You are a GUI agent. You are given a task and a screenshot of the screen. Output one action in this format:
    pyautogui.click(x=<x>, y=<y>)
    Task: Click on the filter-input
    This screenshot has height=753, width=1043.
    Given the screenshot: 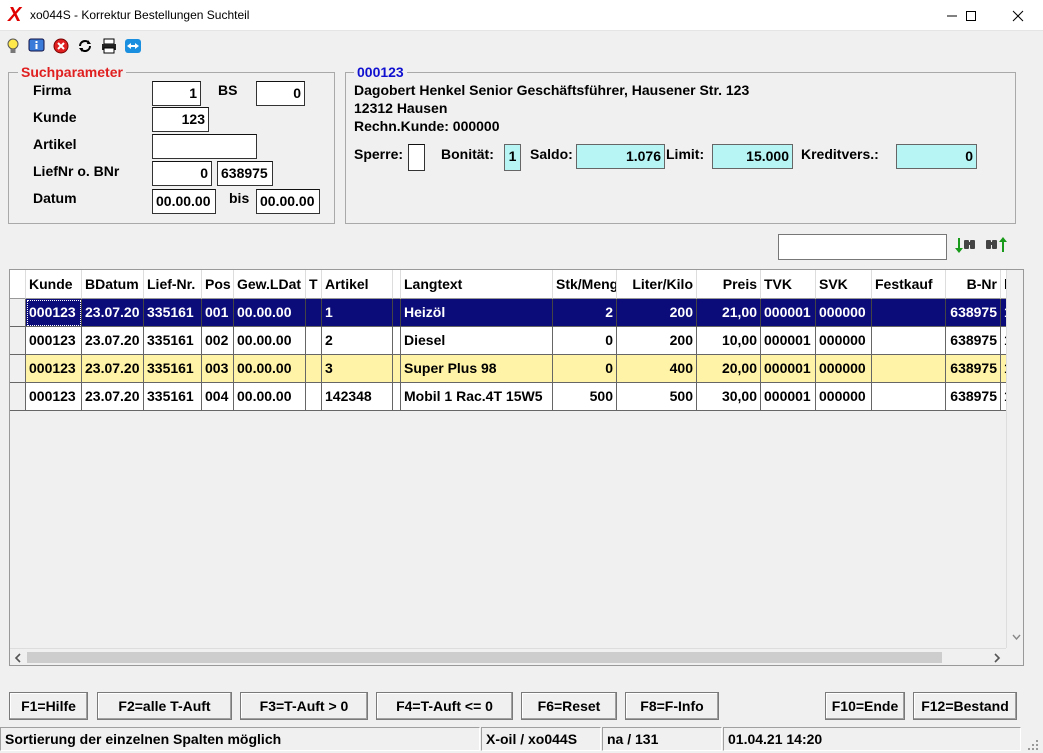 What is the action you would take?
    pyautogui.click(x=862, y=247)
    